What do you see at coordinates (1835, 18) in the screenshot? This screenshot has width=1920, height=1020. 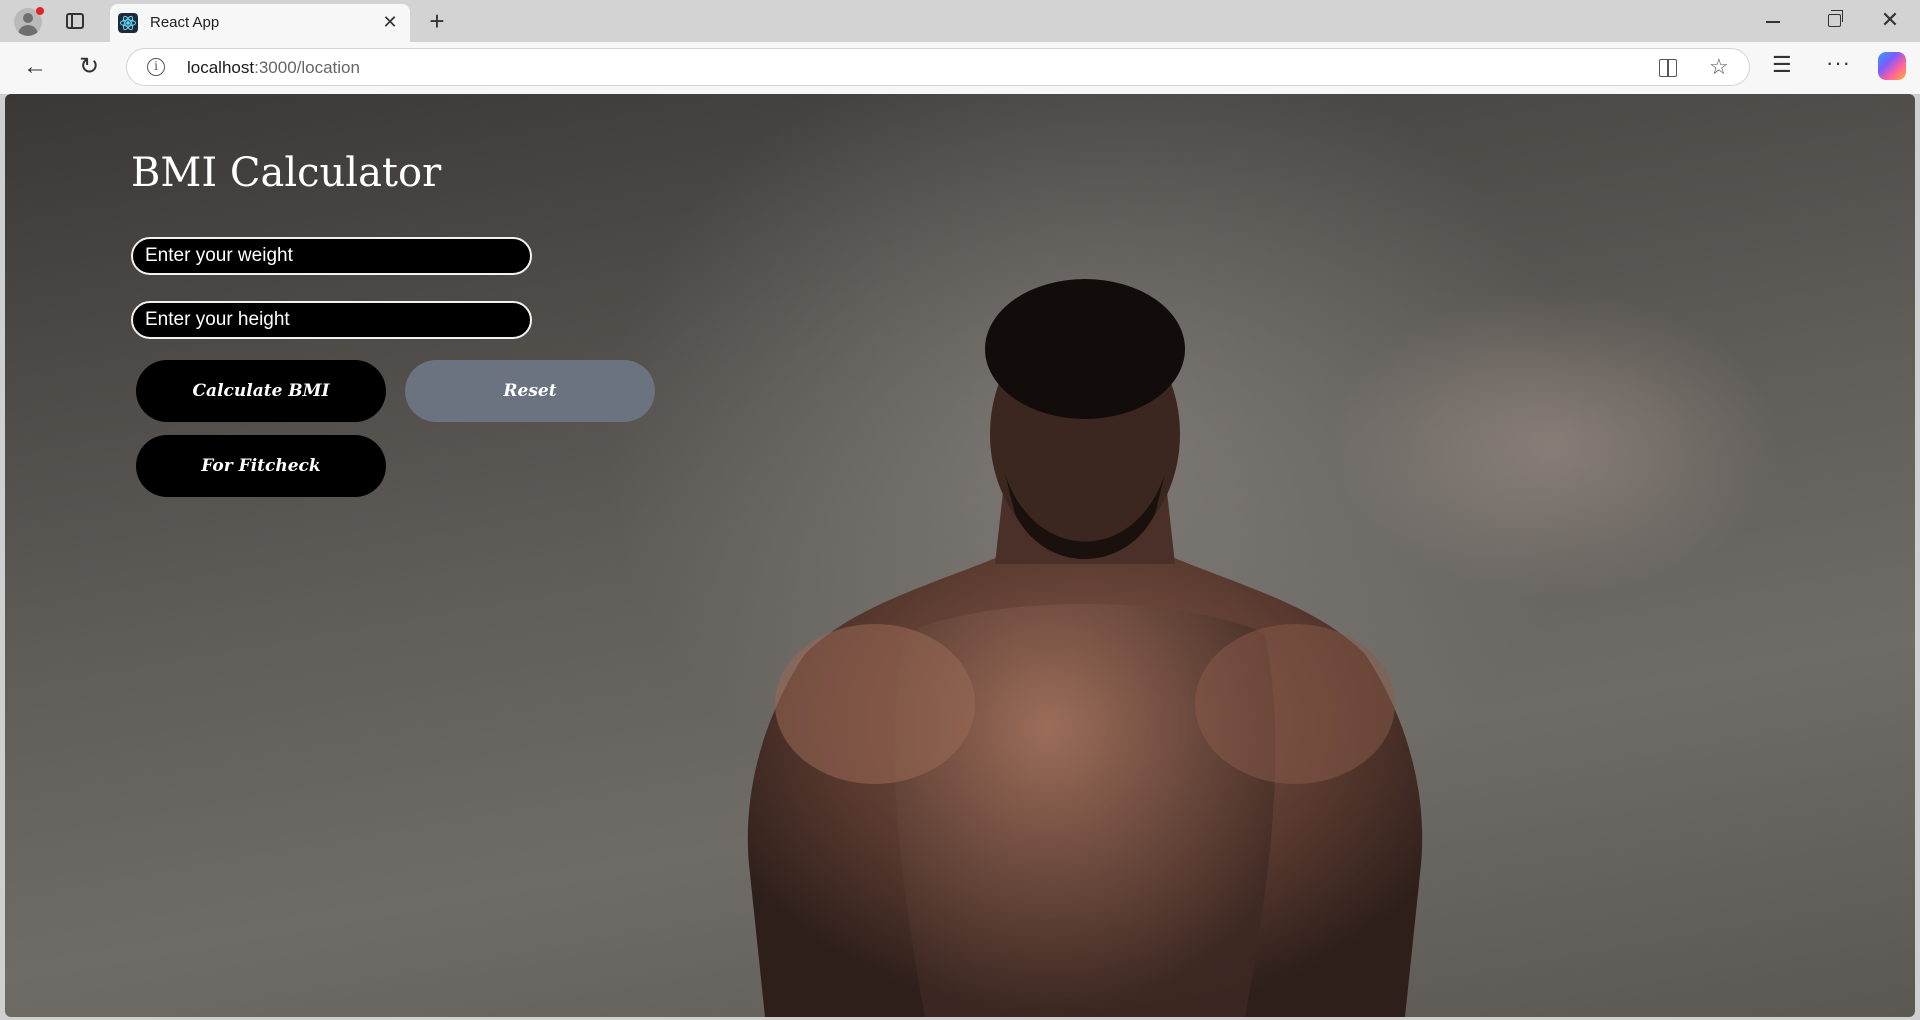 I see `restore-icon` at bounding box center [1835, 18].